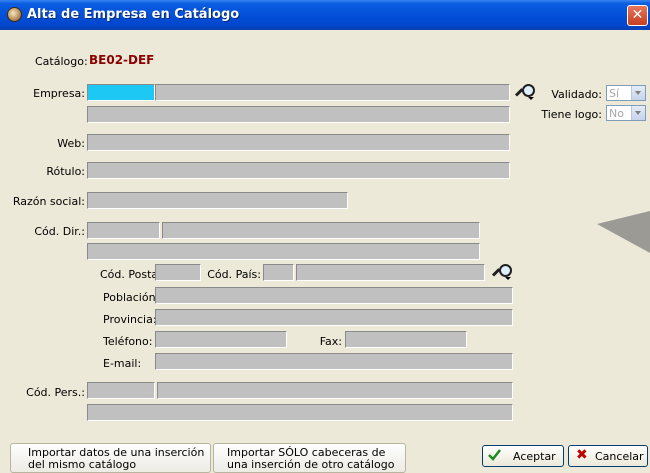  I want to click on tiene-logo-label: Tiene logo:, so click(571, 114).